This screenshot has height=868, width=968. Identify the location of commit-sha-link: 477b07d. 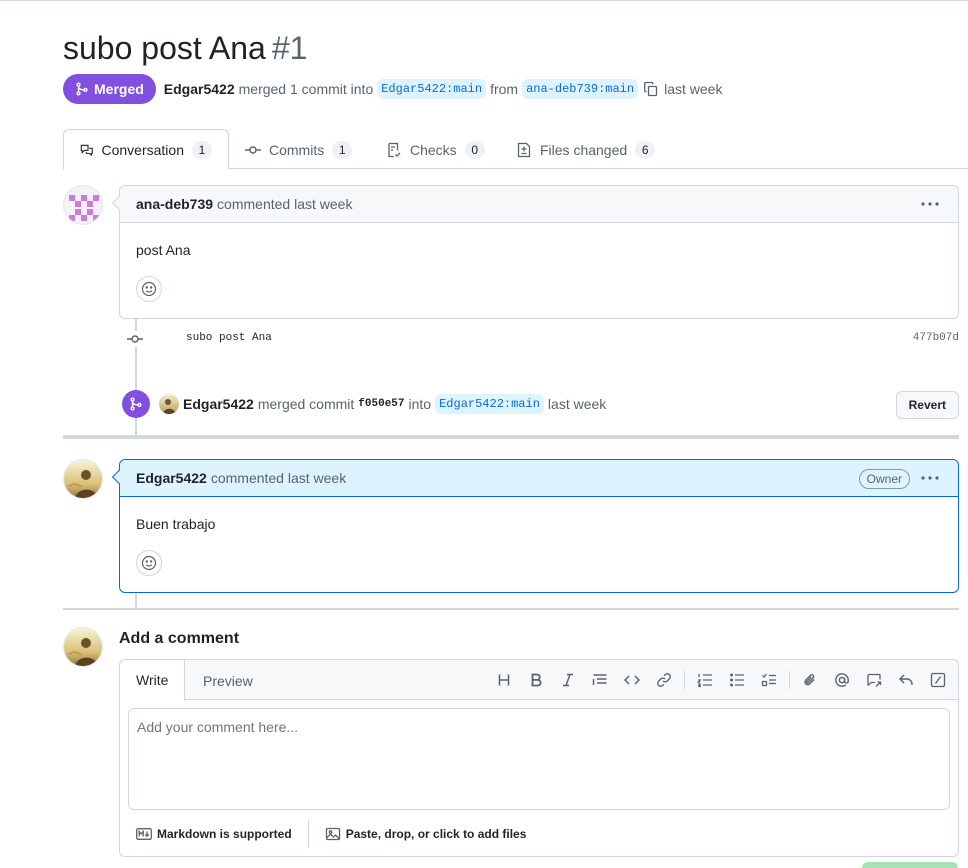
(936, 338).